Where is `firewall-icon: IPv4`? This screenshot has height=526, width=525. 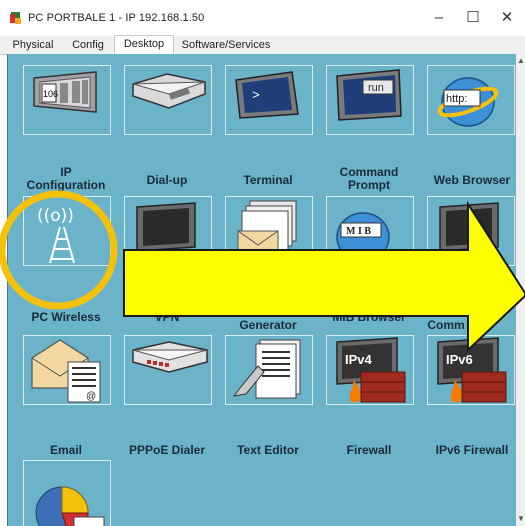
firewall-icon: IPv4 is located at coordinates (371, 370).